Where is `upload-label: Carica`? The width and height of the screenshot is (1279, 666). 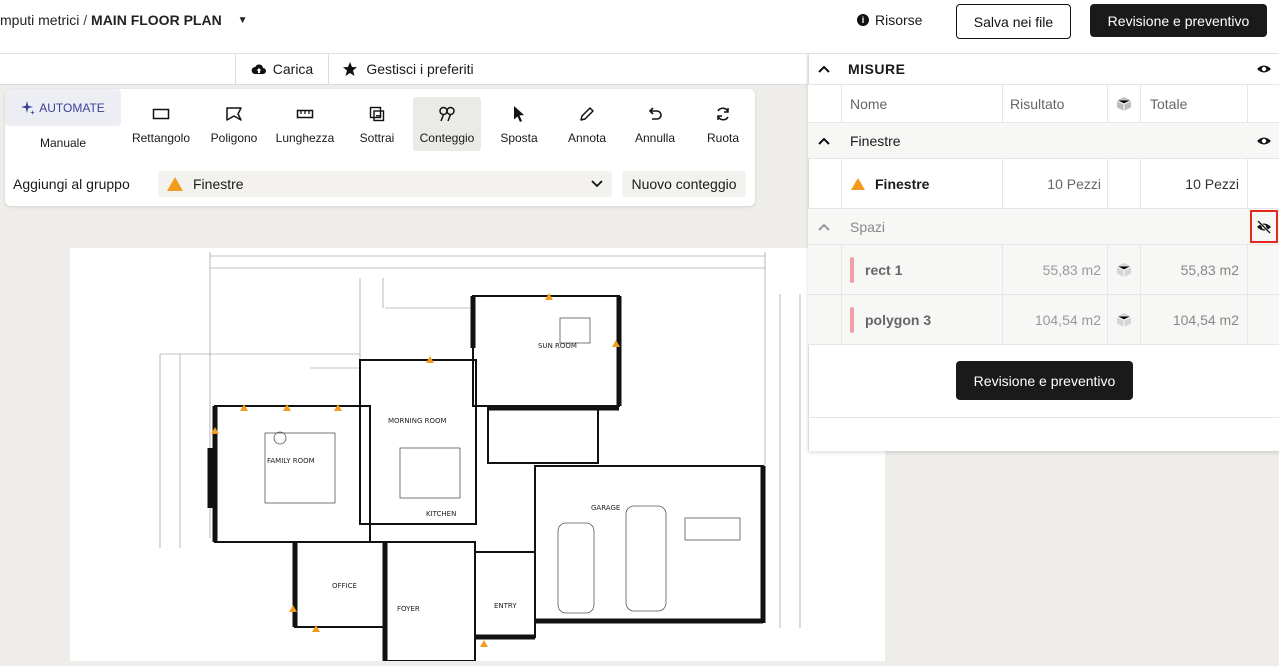
upload-label: Carica is located at coordinates (293, 69).